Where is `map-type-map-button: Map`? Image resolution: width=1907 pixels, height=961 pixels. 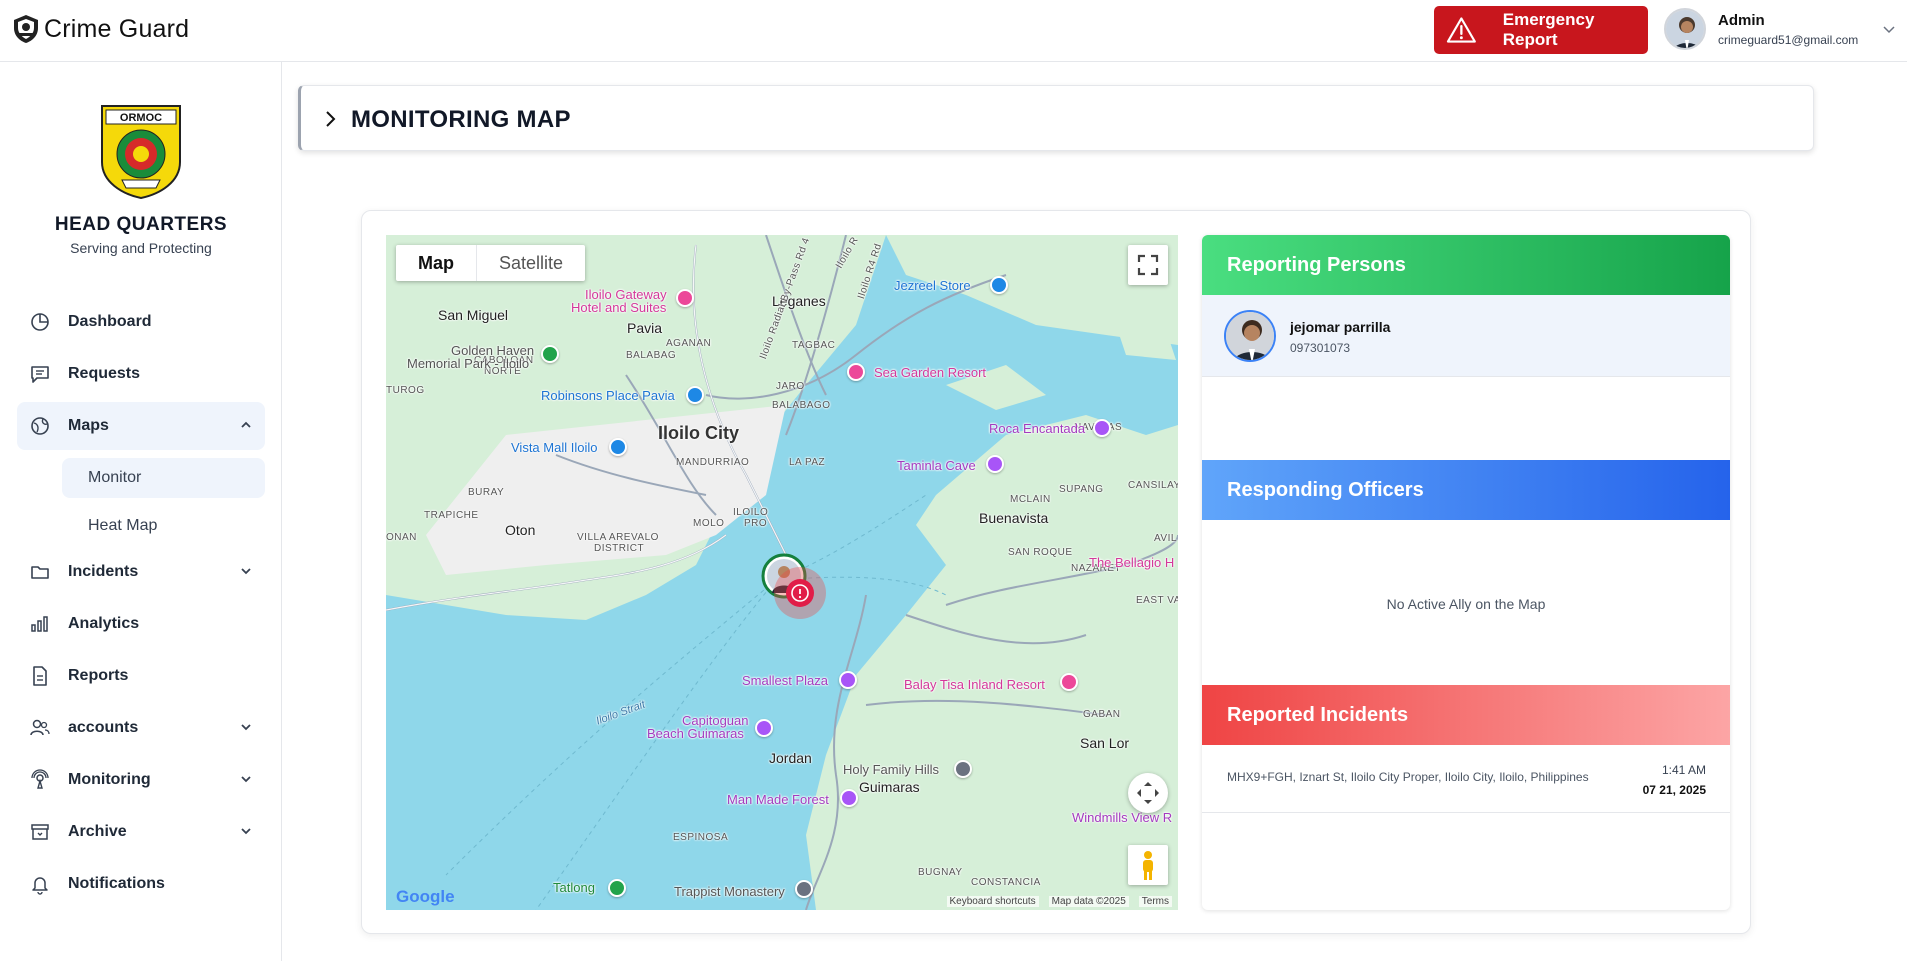
map-type-map-button: Map is located at coordinates (436, 263).